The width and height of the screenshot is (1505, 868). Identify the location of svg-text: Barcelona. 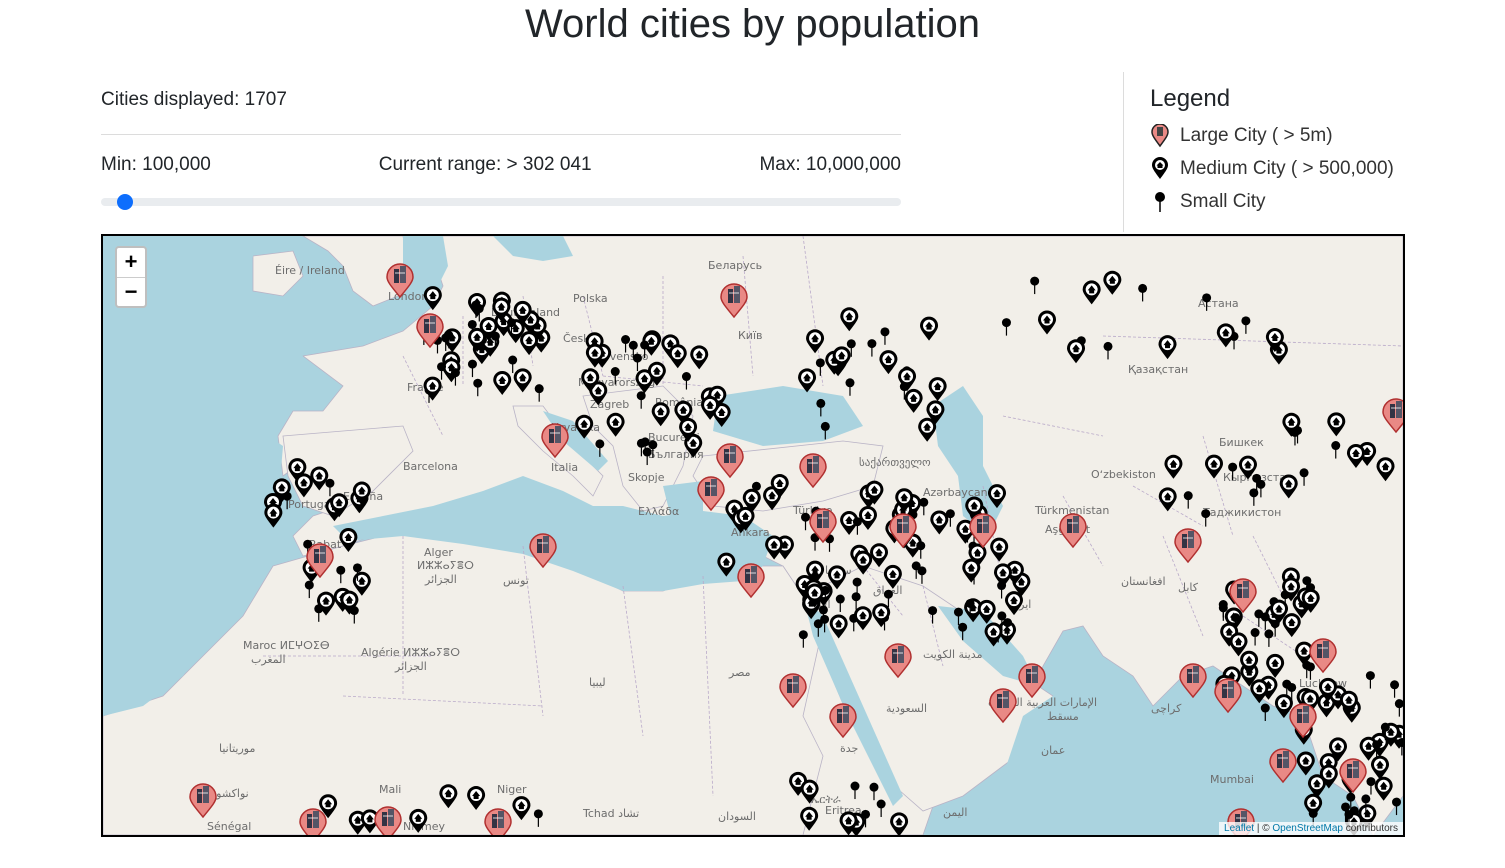
(430, 466).